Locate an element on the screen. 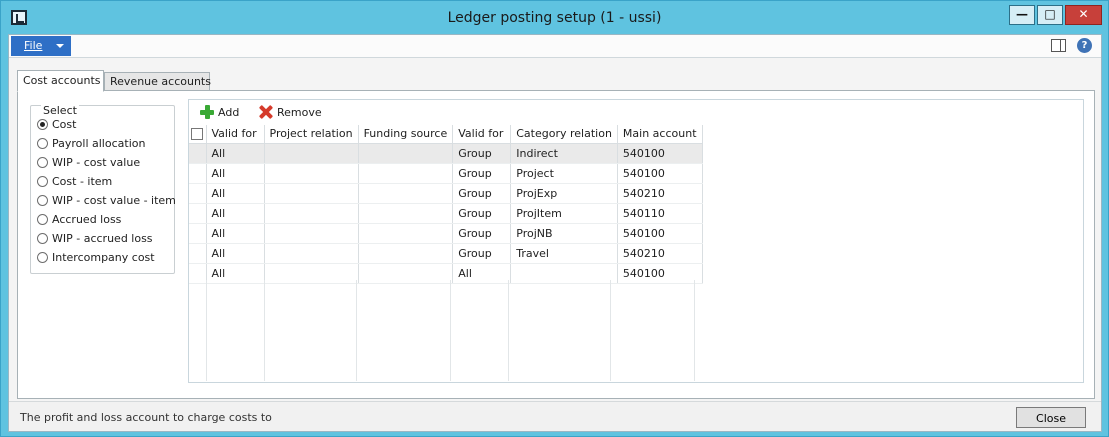  minimize-button: — is located at coordinates (1022, 15).